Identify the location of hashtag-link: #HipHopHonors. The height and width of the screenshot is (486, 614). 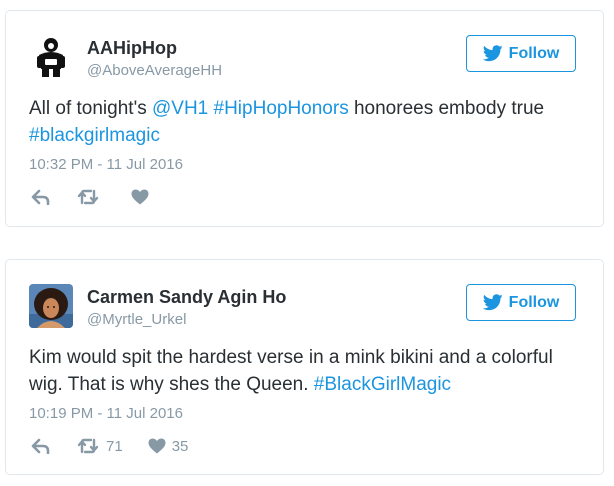
(281, 108).